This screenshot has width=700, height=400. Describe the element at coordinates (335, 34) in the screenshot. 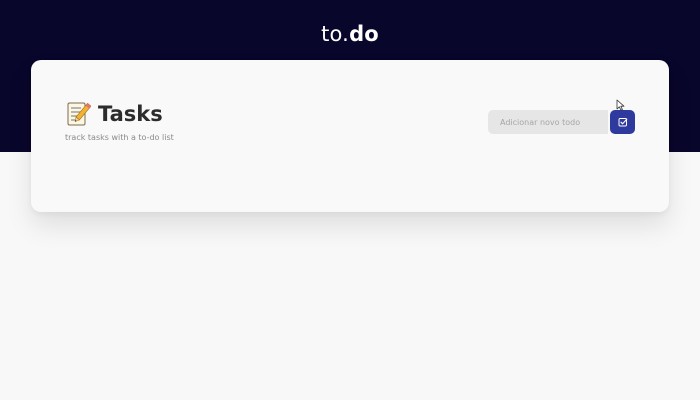

I see `logo-regular-text: to.` at that location.